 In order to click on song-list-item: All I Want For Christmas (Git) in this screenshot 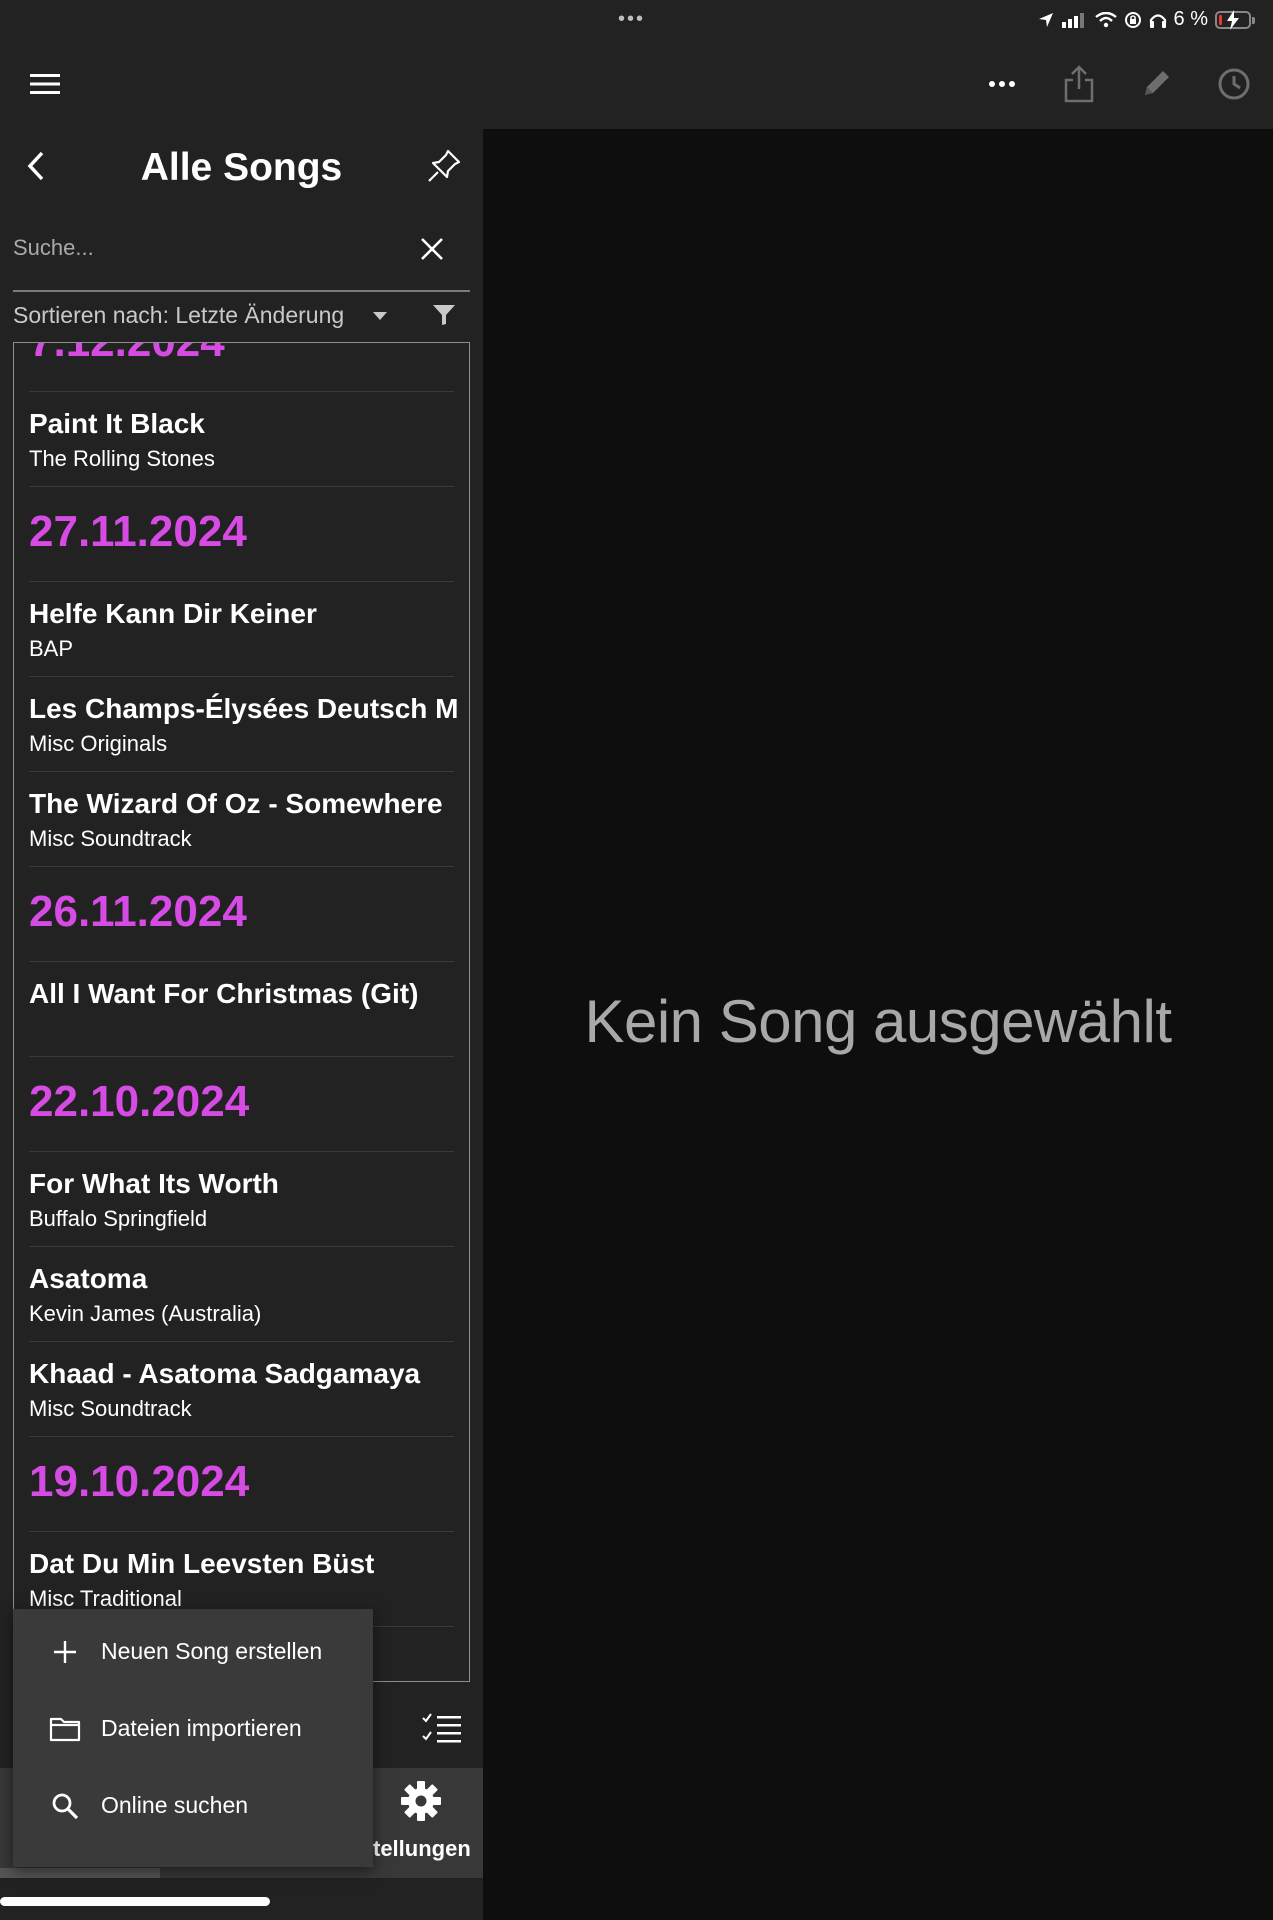, I will do `click(241, 1009)`.